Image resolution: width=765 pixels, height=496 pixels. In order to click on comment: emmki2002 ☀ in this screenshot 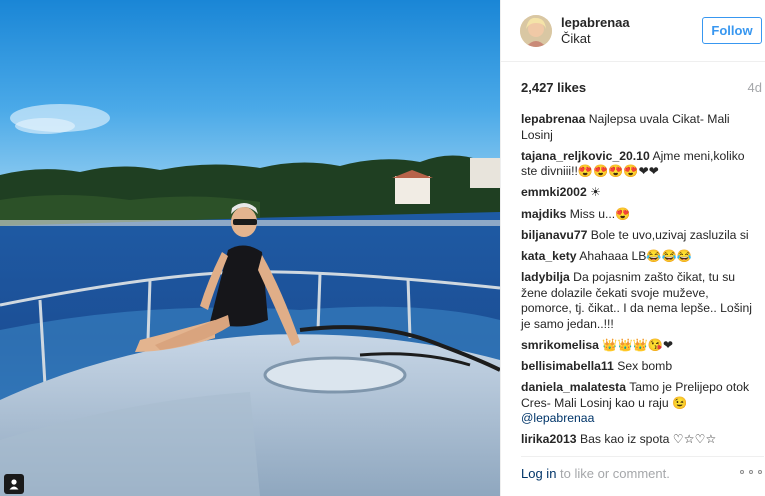, I will do `click(640, 193)`.